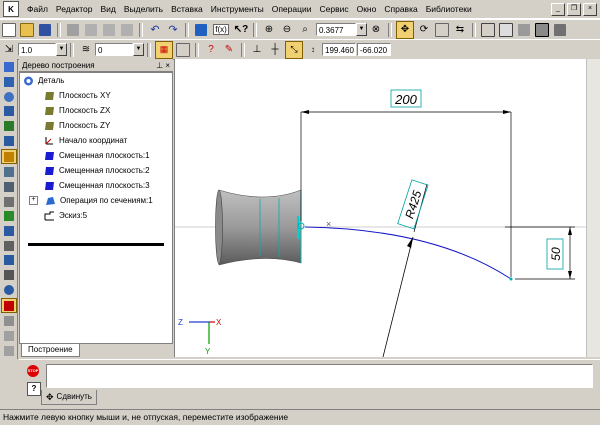  I want to click on open-icon, so click(27, 30).